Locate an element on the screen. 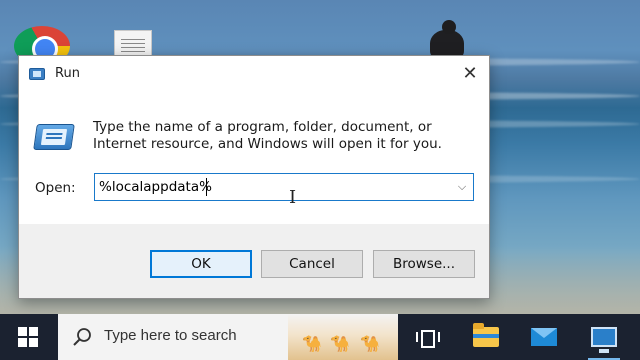 The width and height of the screenshot is (640, 360). search-highlight-art: 🐪 🐪 🐪 is located at coordinates (343, 337).